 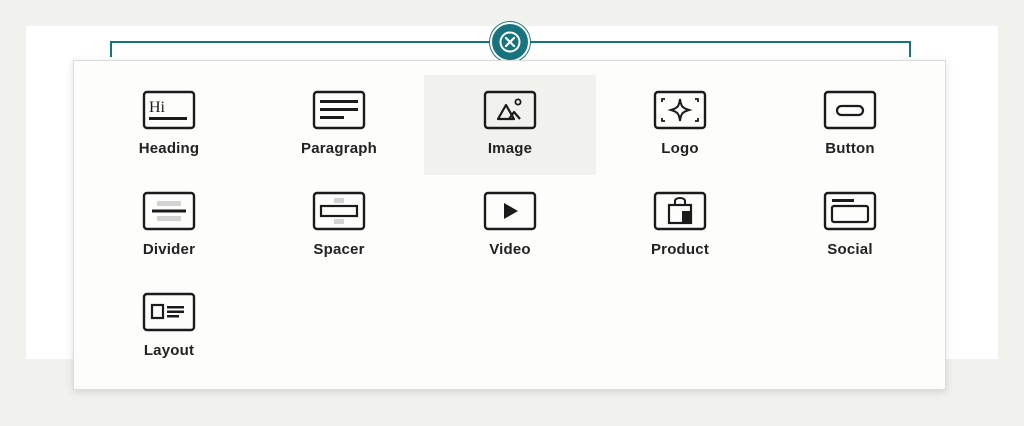 I want to click on block-tile-heading: Hi Heading, so click(x=169, y=125).